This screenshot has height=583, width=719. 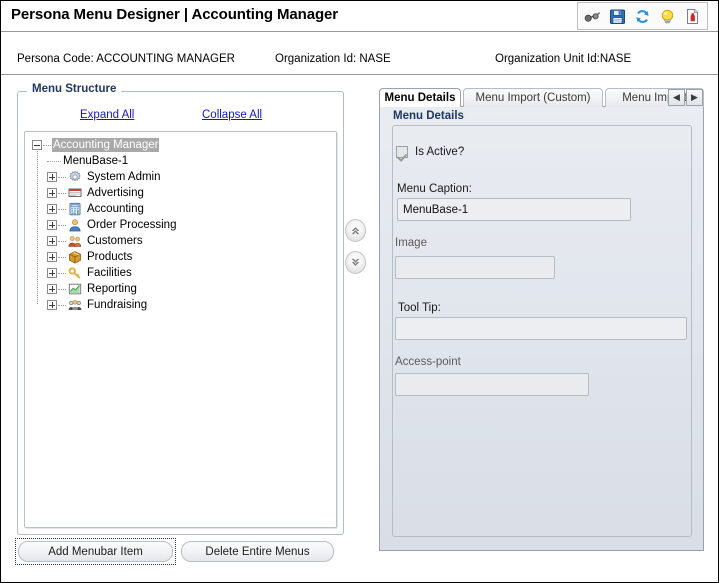 What do you see at coordinates (419, 308) in the screenshot?
I see `tool-tip-label: Tool Tip:` at bounding box center [419, 308].